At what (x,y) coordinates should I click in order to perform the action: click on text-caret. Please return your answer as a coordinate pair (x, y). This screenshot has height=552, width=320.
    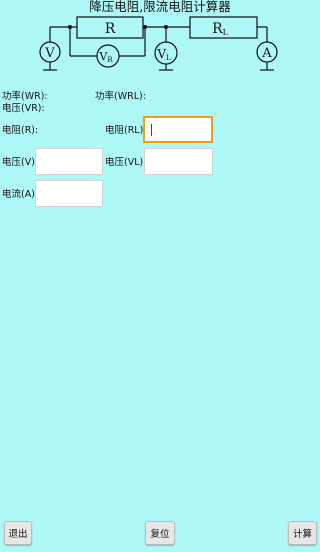
    Looking at the image, I should click on (151, 129).